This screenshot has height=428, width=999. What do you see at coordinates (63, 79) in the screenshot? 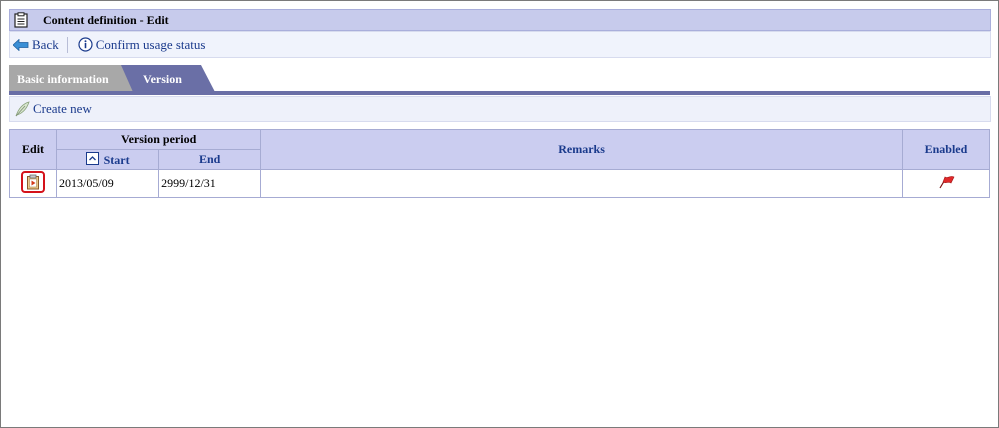
I see `tab-basic-information-label: Basic information` at bounding box center [63, 79].